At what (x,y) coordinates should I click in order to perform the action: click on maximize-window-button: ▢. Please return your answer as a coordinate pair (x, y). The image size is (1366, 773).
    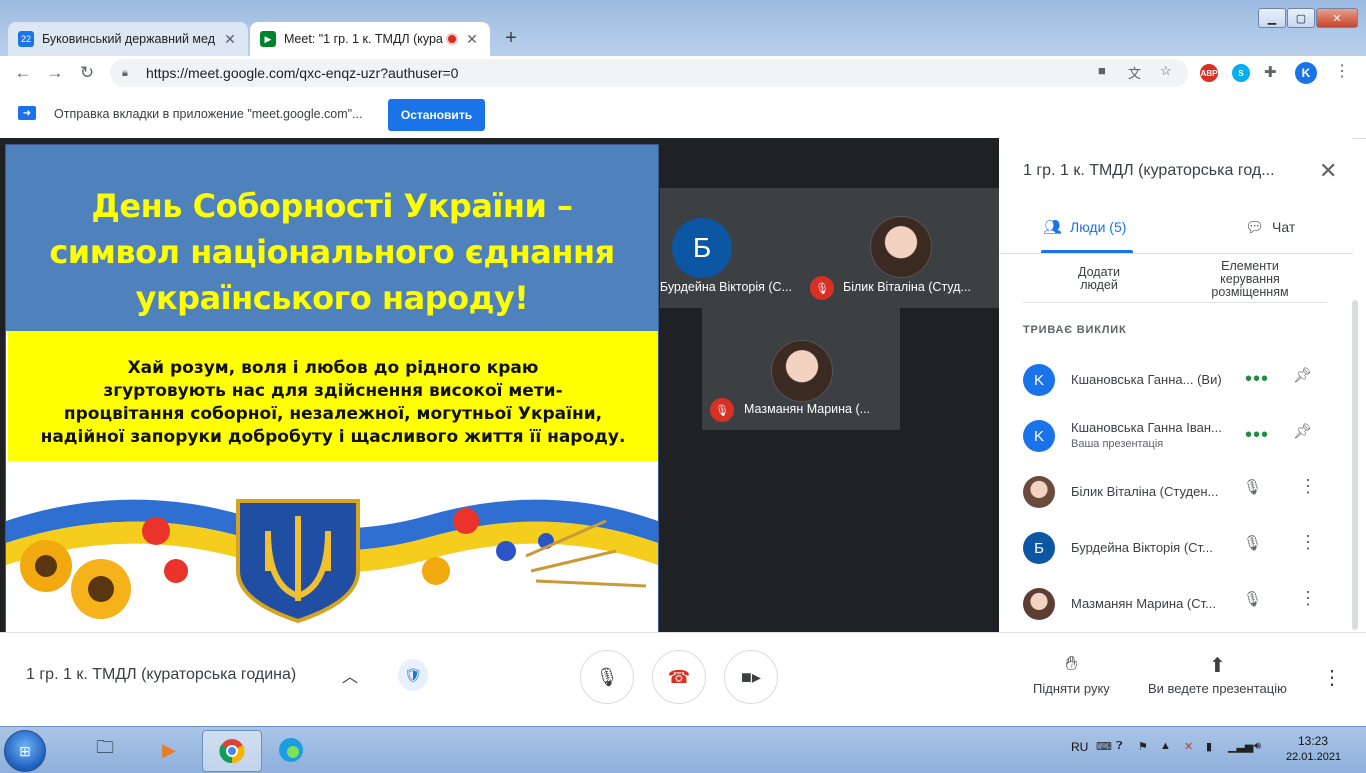
    Looking at the image, I should click on (1301, 18).